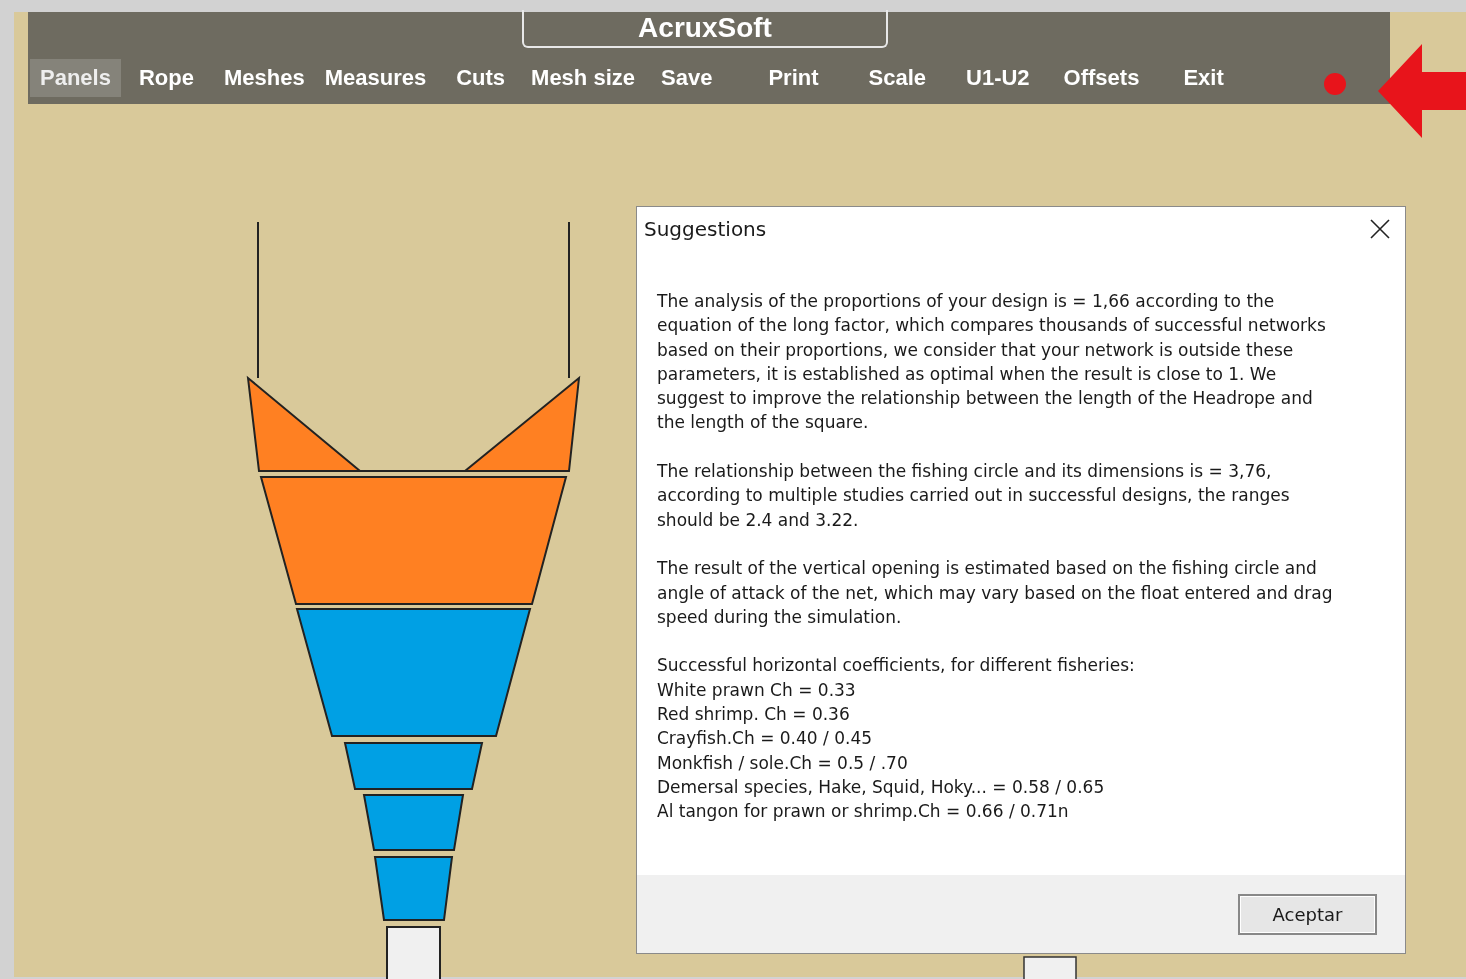  What do you see at coordinates (753, 715) in the screenshot?
I see `coefficient-line: Red shrimp. Ch = 0.36` at bounding box center [753, 715].